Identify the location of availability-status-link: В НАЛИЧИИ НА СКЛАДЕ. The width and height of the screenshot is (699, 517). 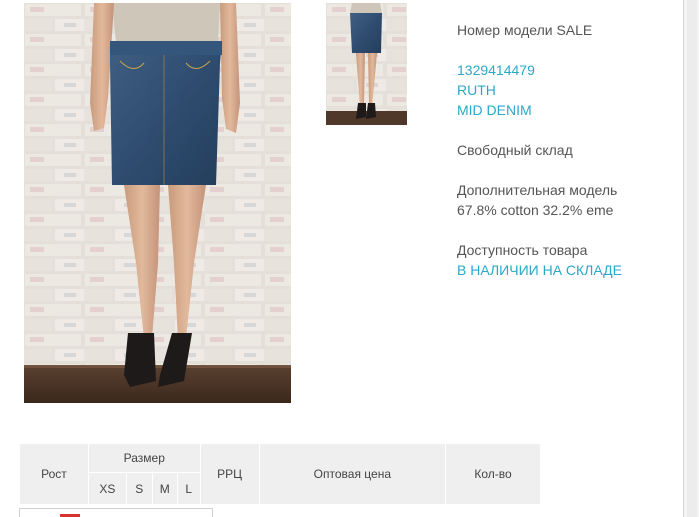
(572, 270).